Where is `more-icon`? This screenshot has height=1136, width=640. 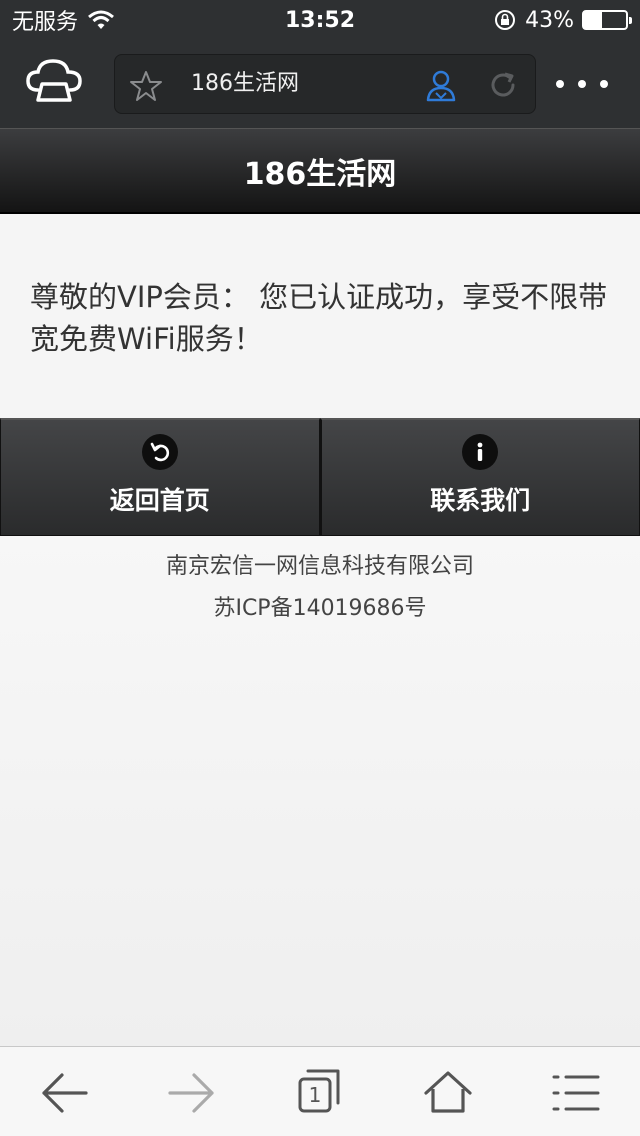 more-icon is located at coordinates (582, 84).